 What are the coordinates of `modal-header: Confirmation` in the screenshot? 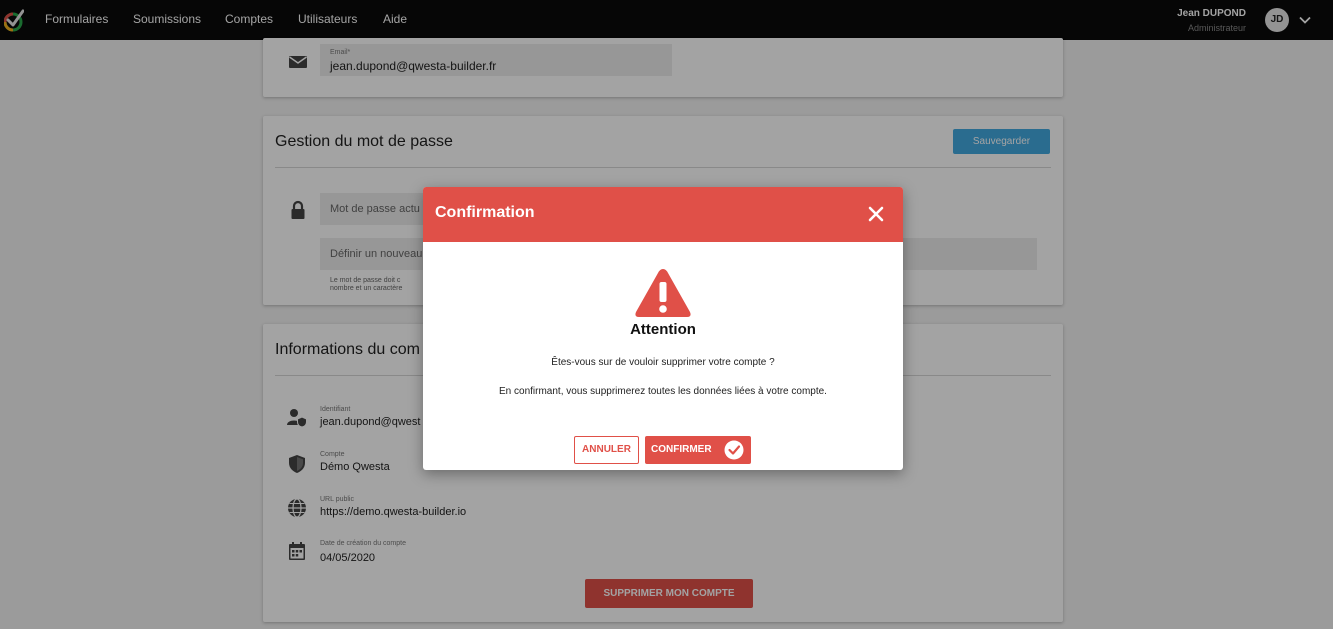 It's located at (663, 214).